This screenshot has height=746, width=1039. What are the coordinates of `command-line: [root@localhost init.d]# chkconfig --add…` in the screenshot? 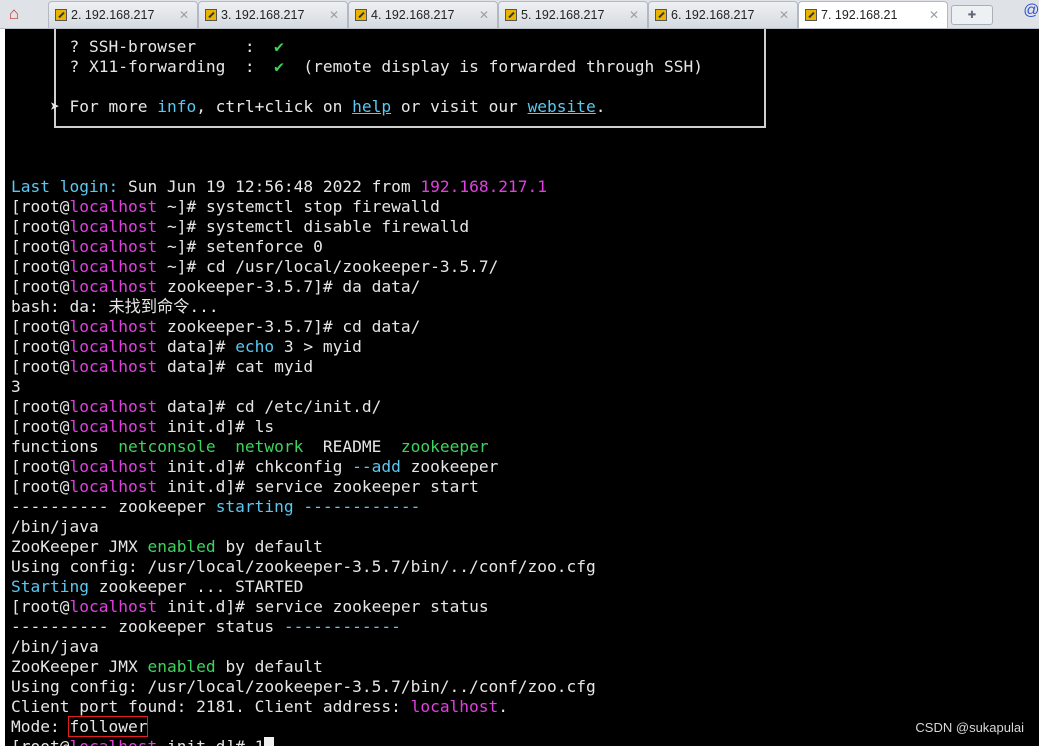 It's located at (255, 466).